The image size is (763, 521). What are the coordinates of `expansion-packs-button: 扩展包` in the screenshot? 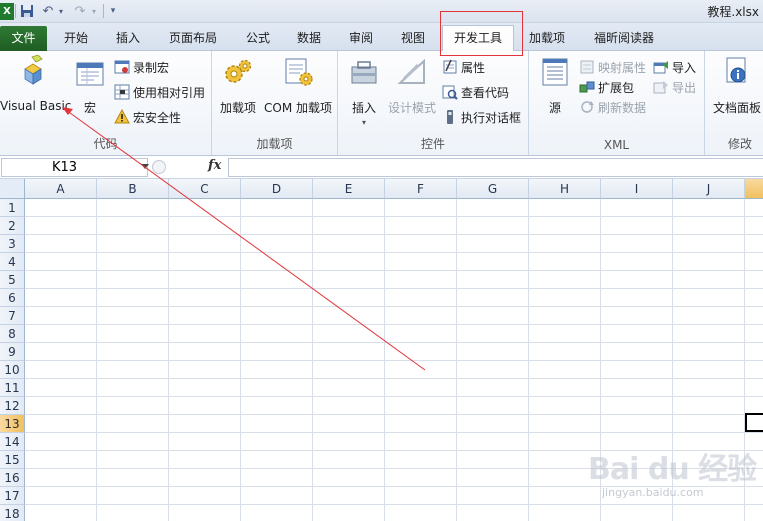 It's located at (606, 87).